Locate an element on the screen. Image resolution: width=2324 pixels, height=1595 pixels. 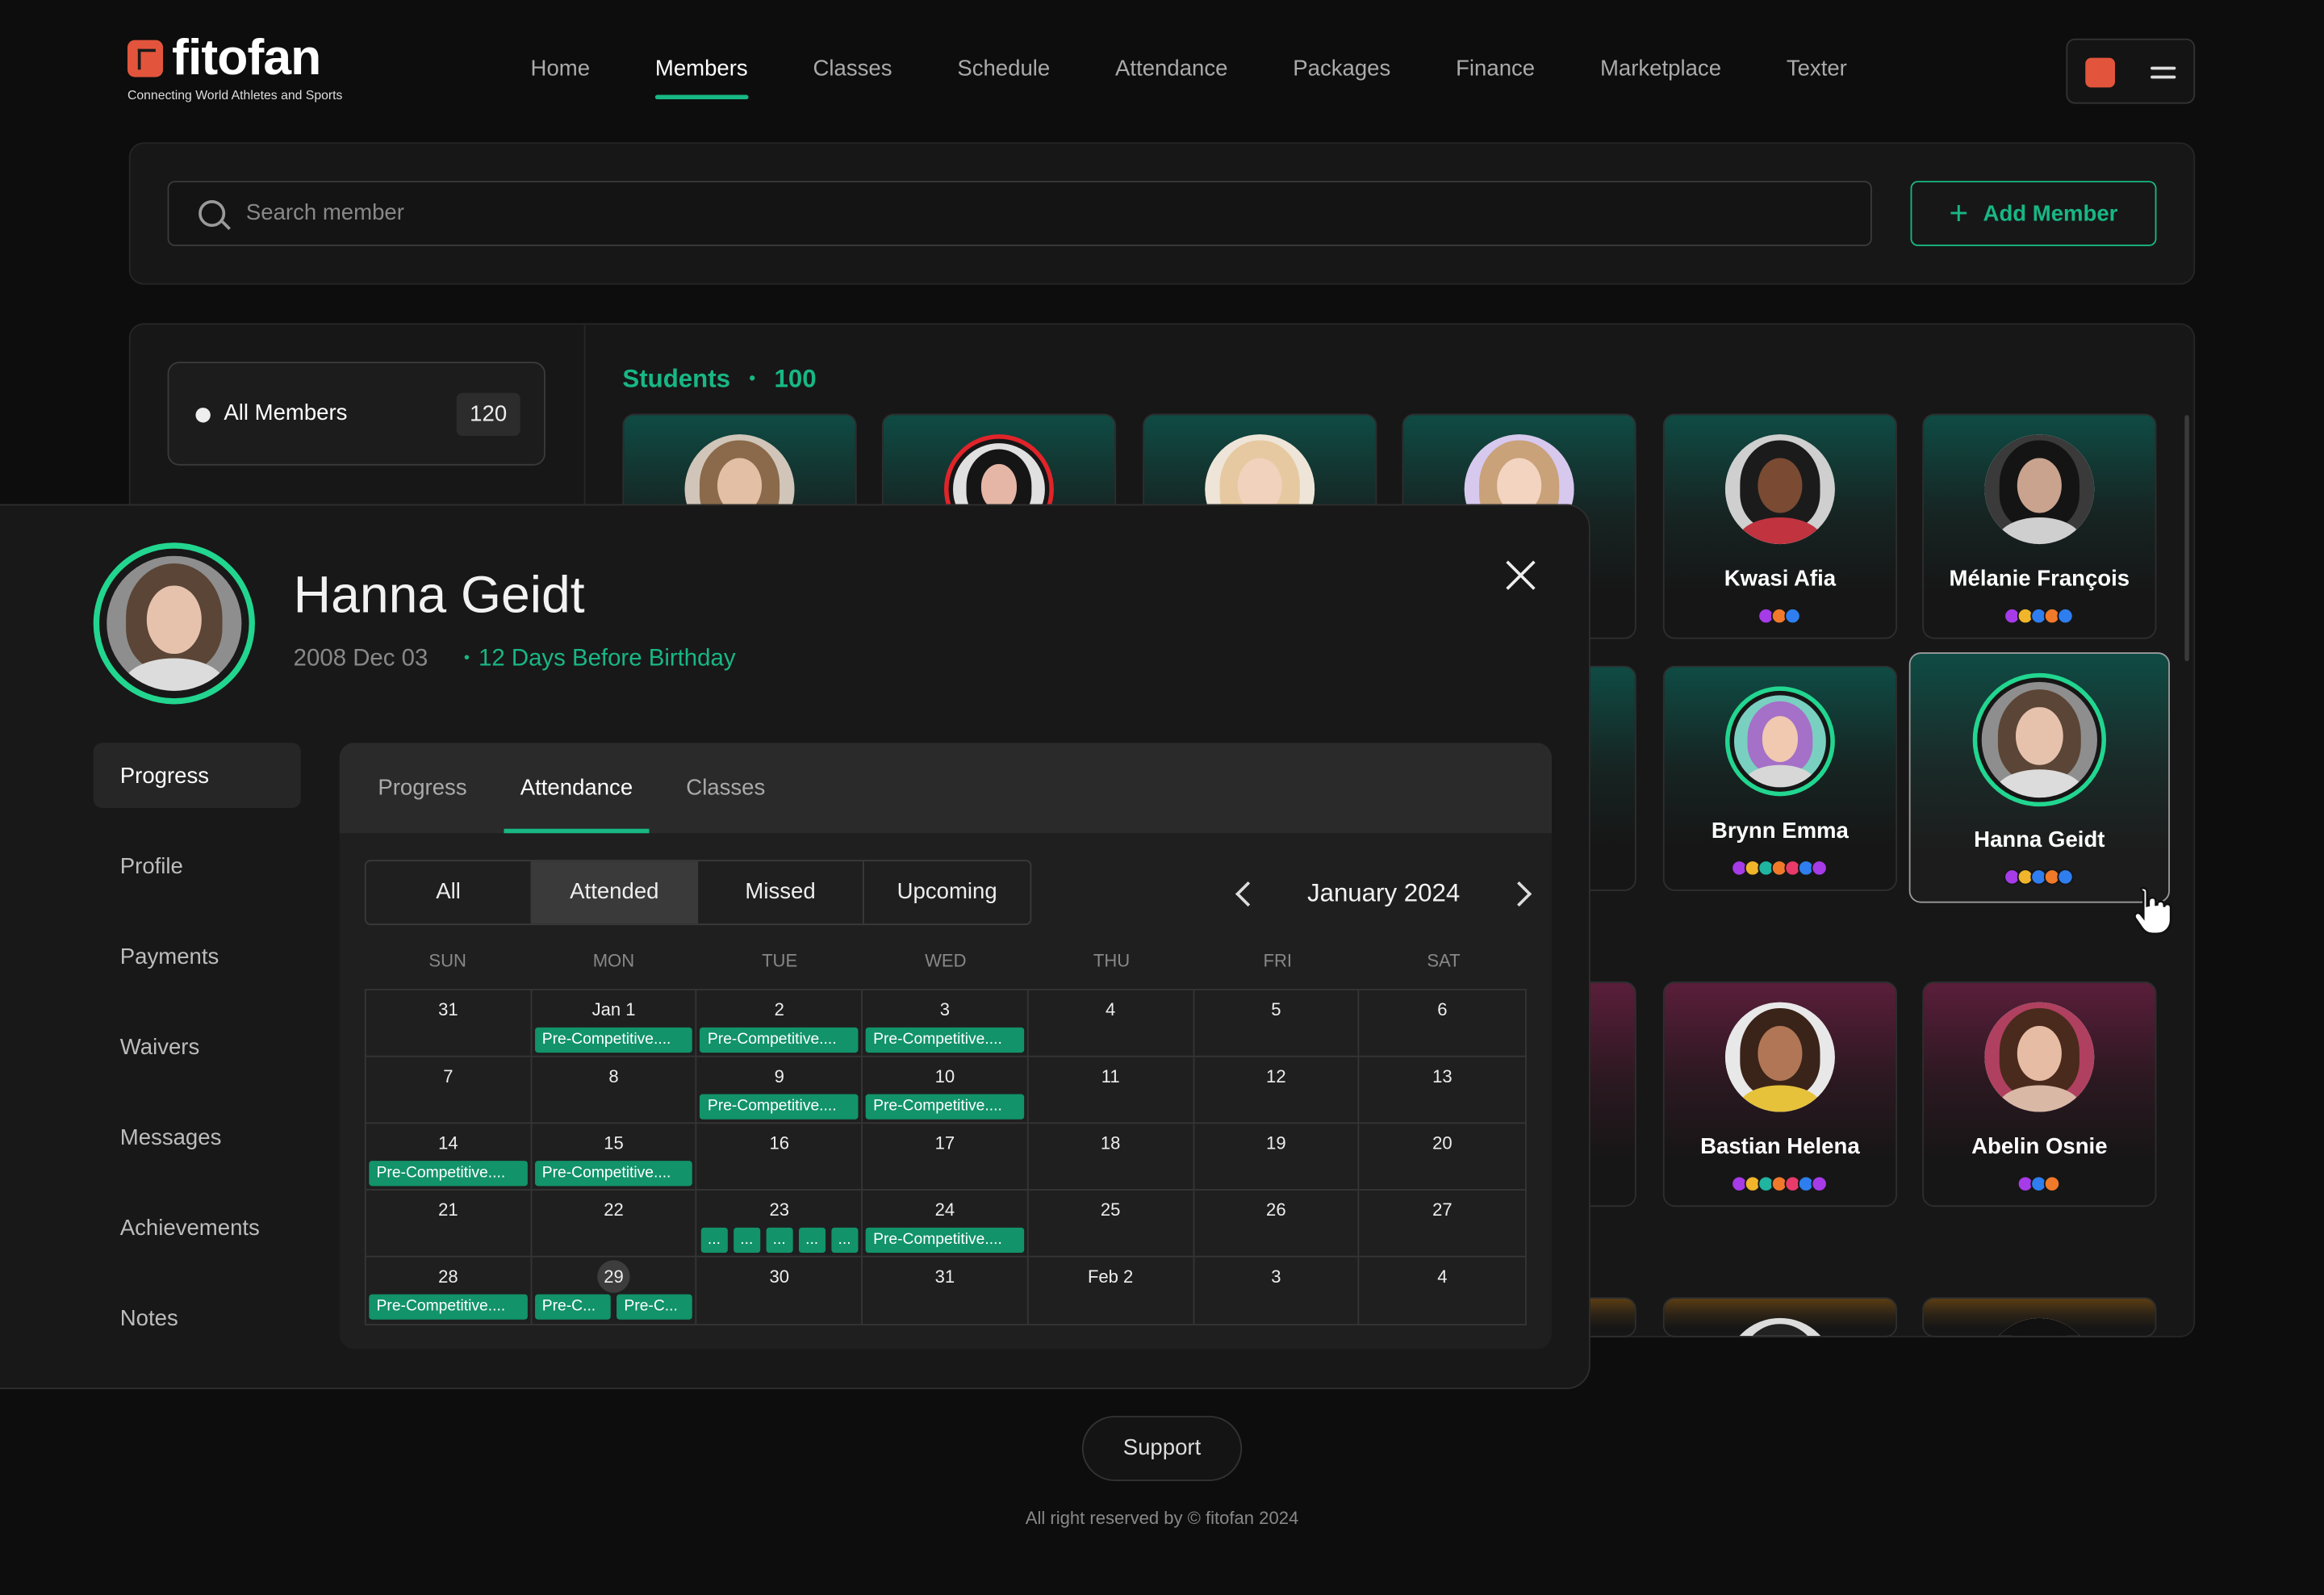
nav-item-schedule: Schedule is located at coordinates (1004, 68).